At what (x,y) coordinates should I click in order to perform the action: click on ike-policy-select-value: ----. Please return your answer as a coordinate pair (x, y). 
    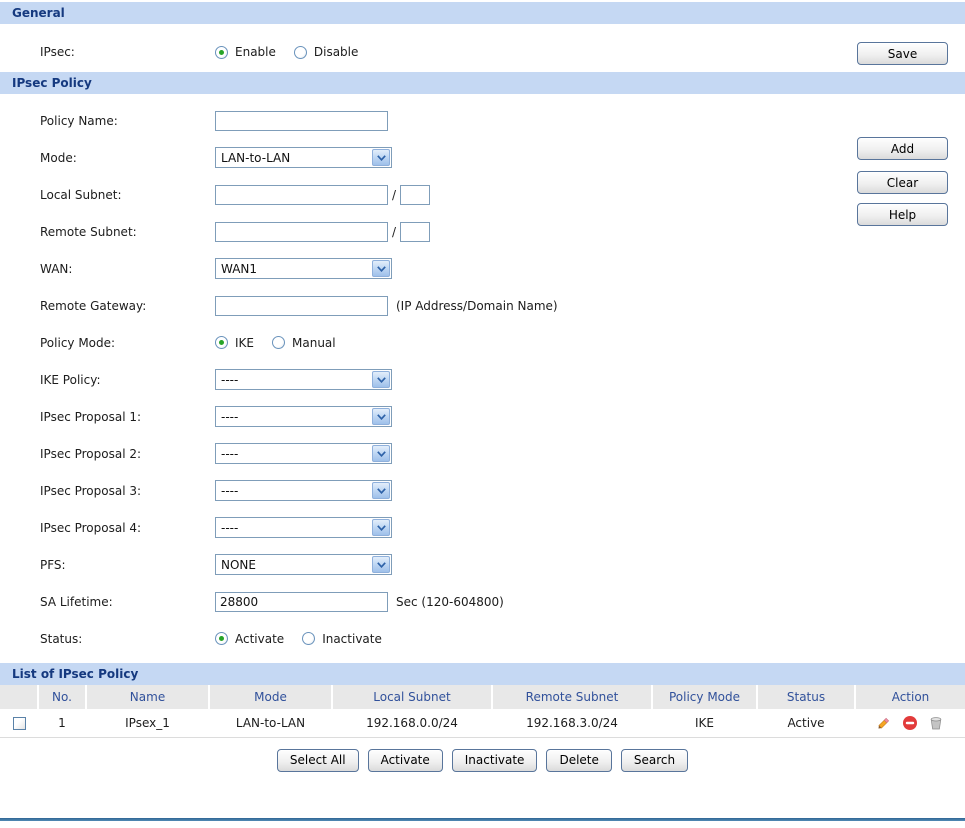
    Looking at the image, I should click on (230, 379).